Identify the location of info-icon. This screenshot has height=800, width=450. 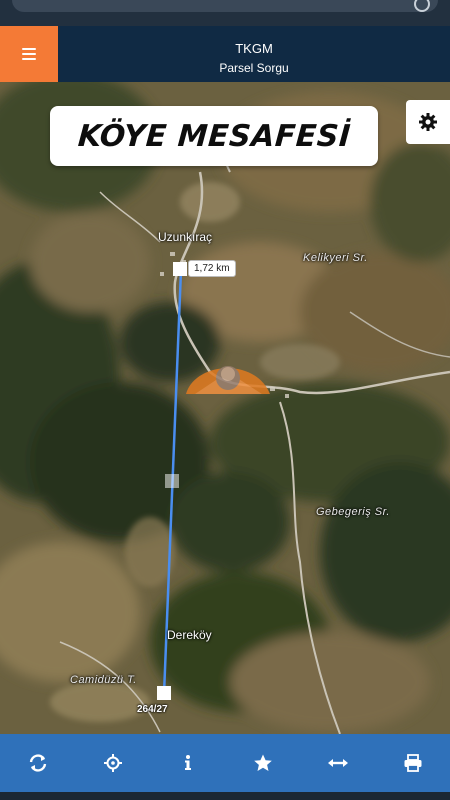
(187, 762).